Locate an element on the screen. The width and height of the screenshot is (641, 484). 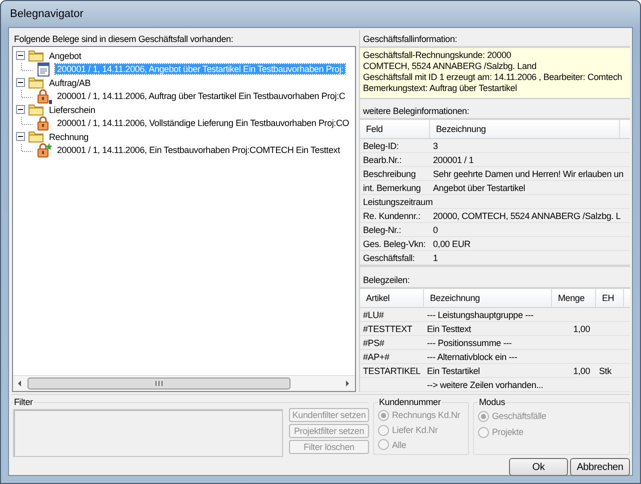
radio-label: Alle is located at coordinates (399, 445).